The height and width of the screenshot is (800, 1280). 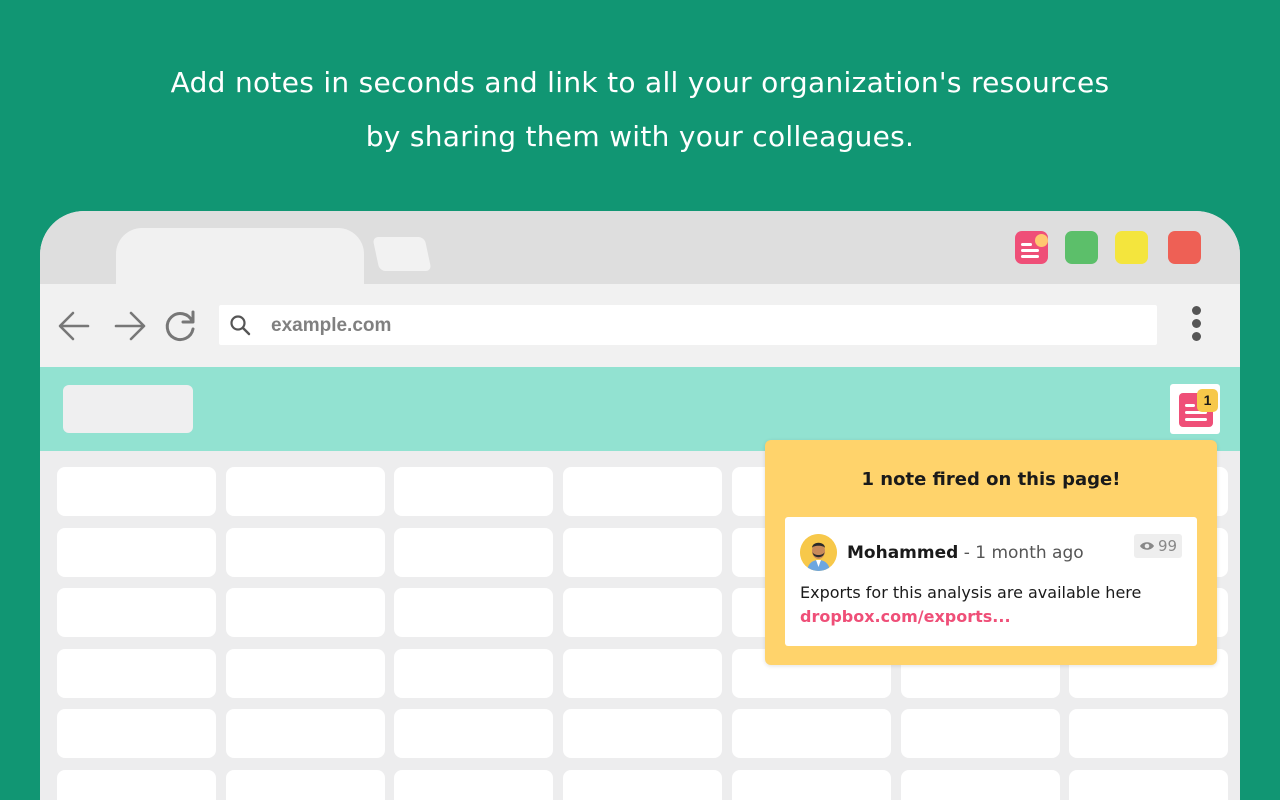 I want to click on tab-bar, so click(x=640, y=249).